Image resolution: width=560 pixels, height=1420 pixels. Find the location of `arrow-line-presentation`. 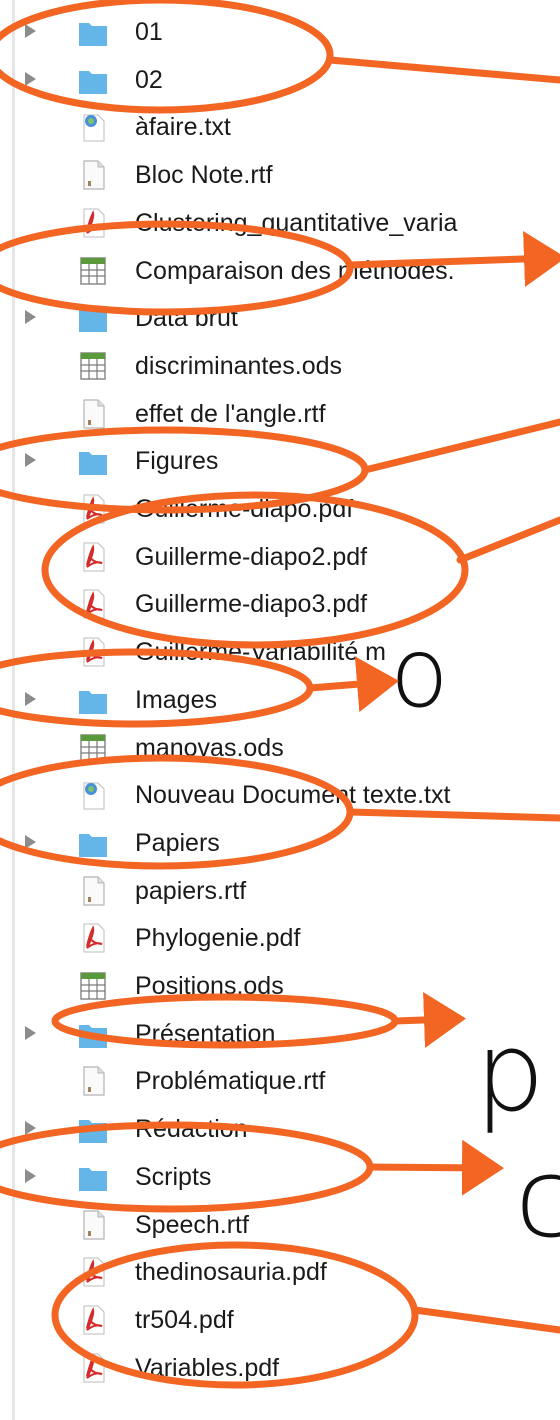

arrow-line-presentation is located at coordinates (428, 1019).